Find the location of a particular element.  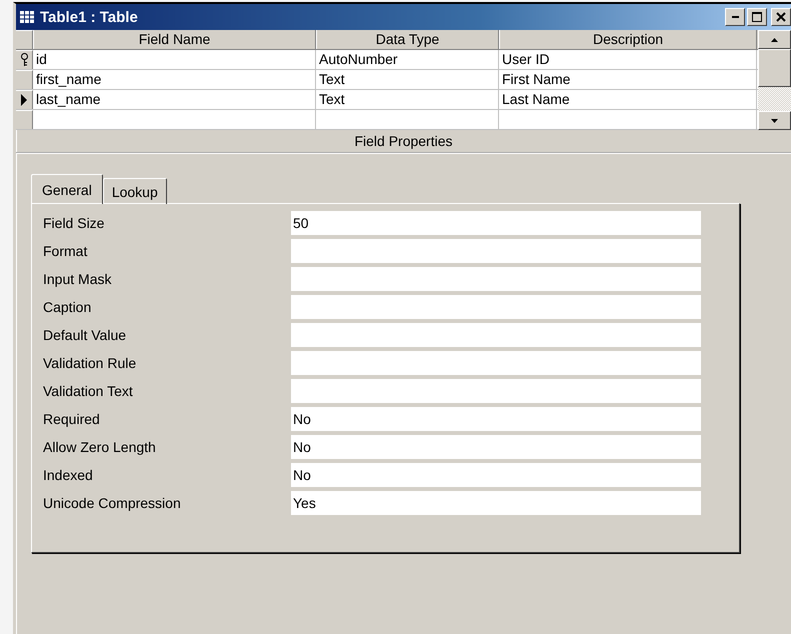

close-icon is located at coordinates (781, 17).